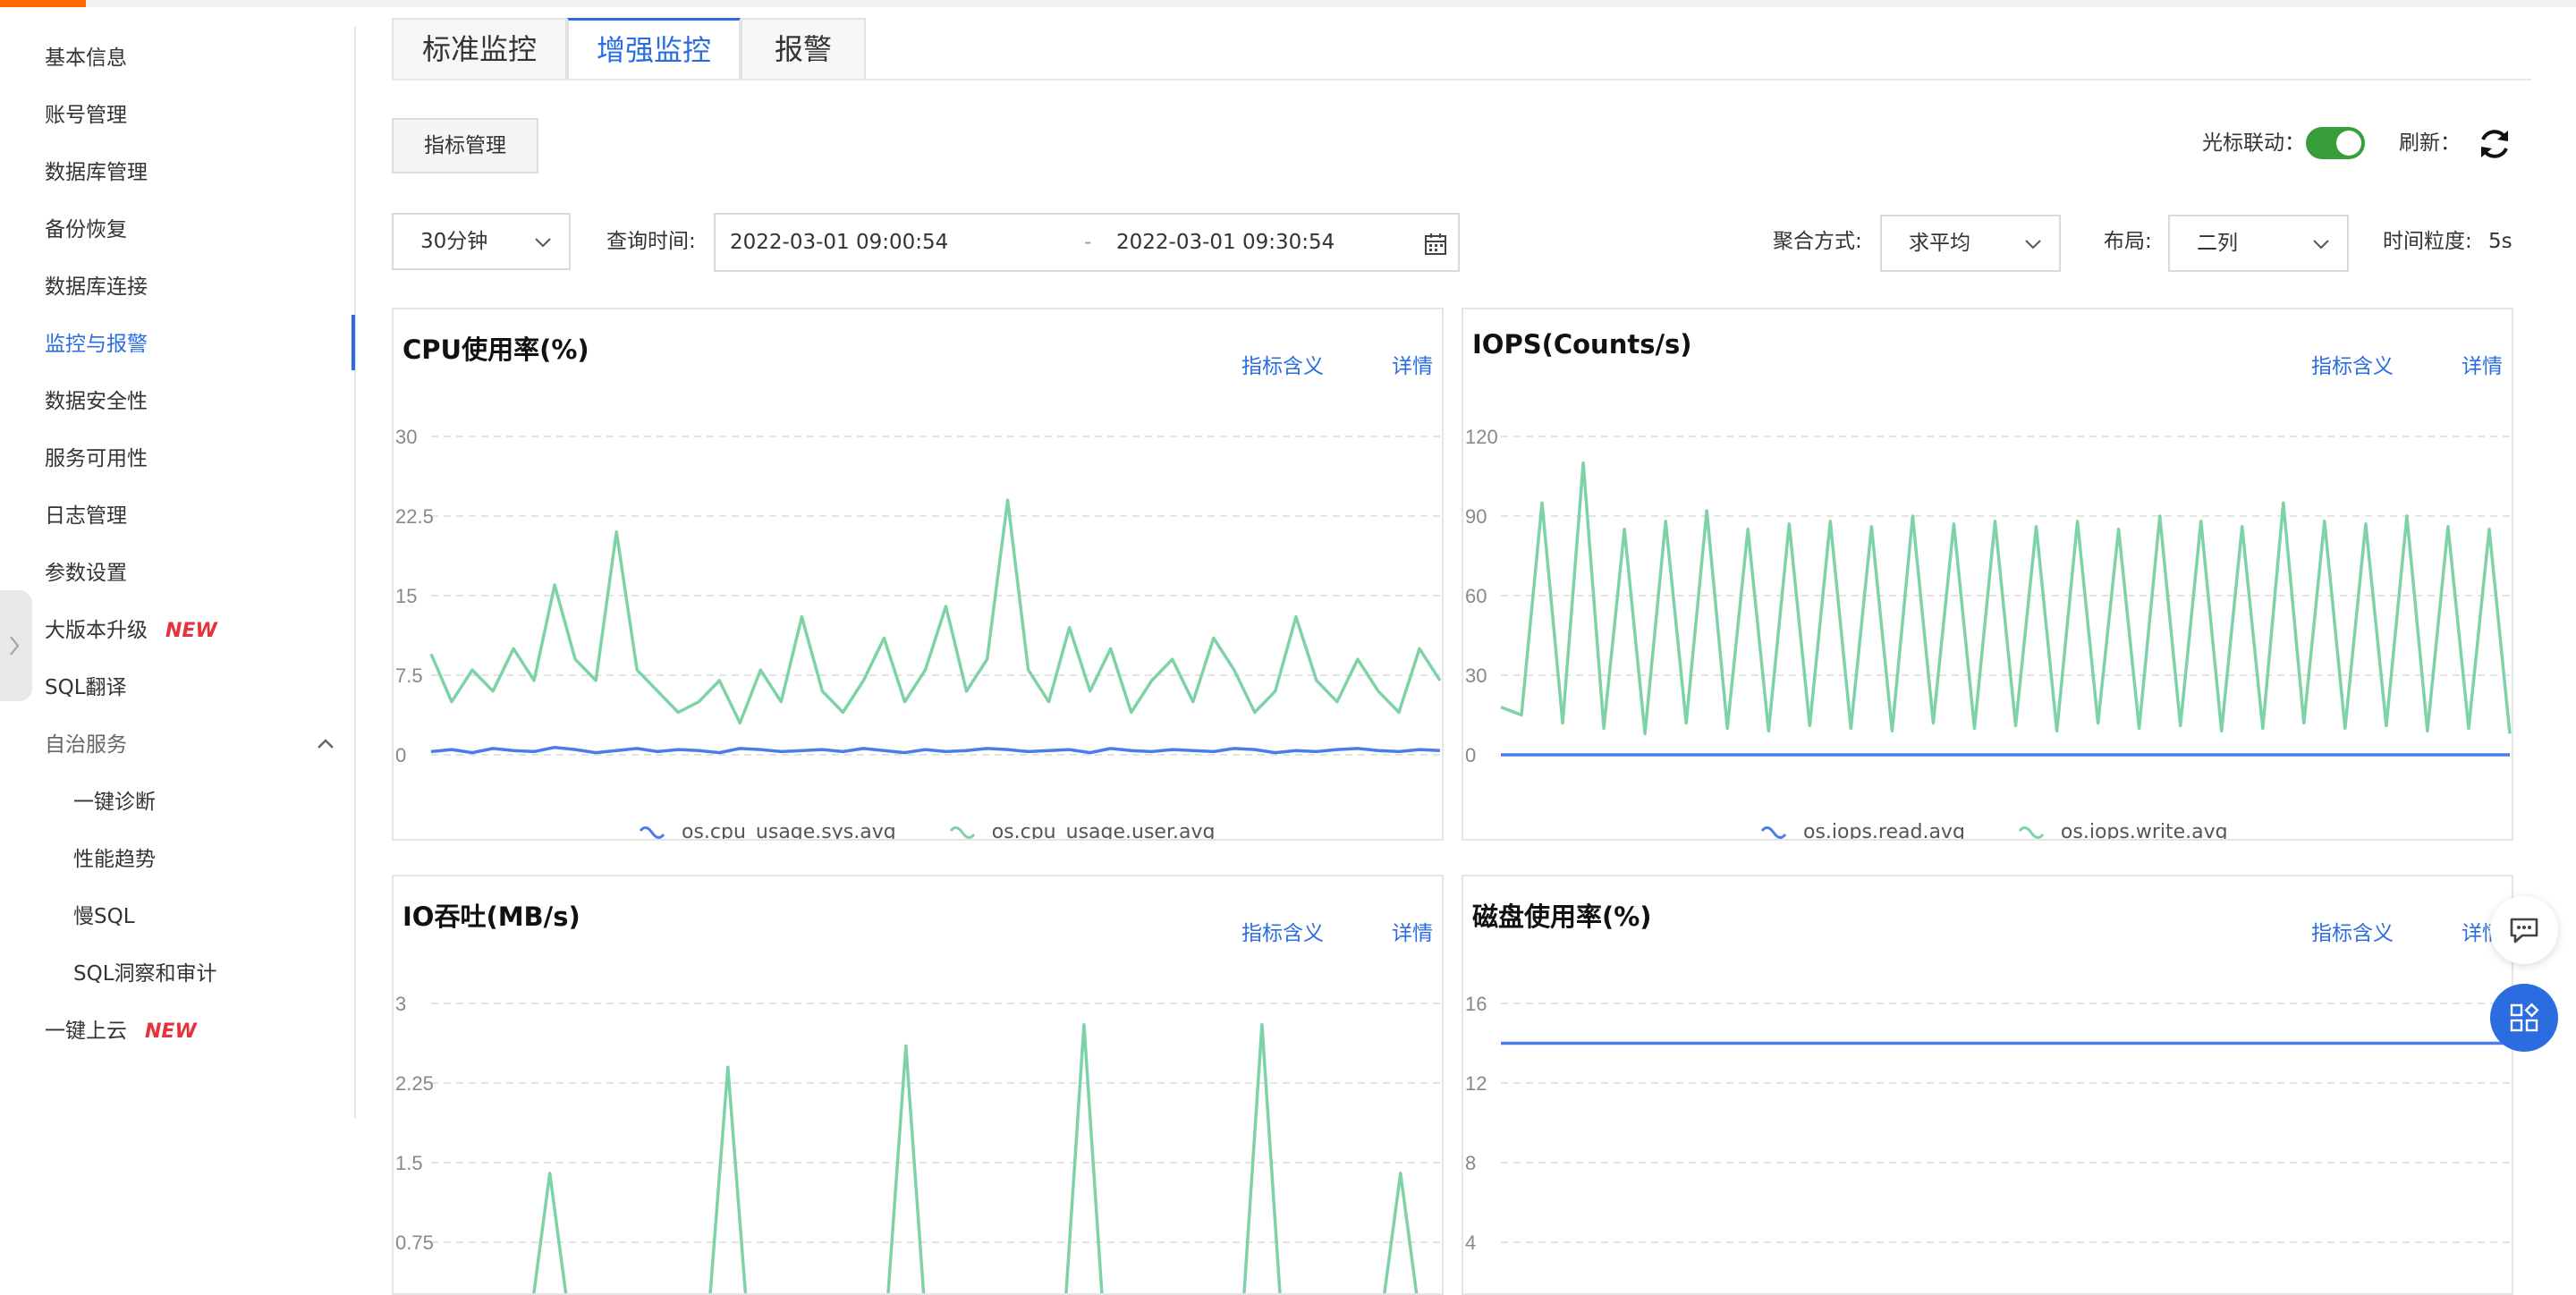  I want to click on sidebar-item-label: 日志管理, so click(86, 516).